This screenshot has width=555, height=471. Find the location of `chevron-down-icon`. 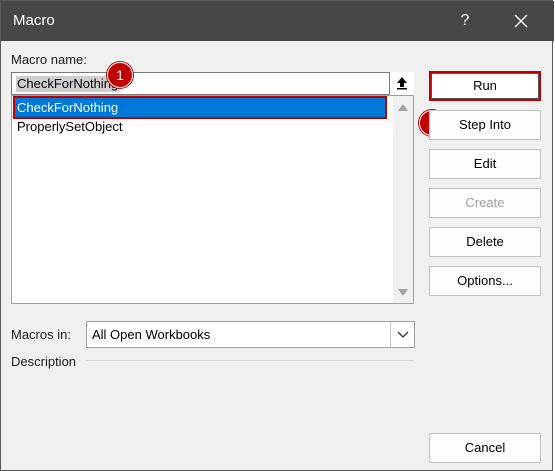

chevron-down-icon is located at coordinates (403, 334).